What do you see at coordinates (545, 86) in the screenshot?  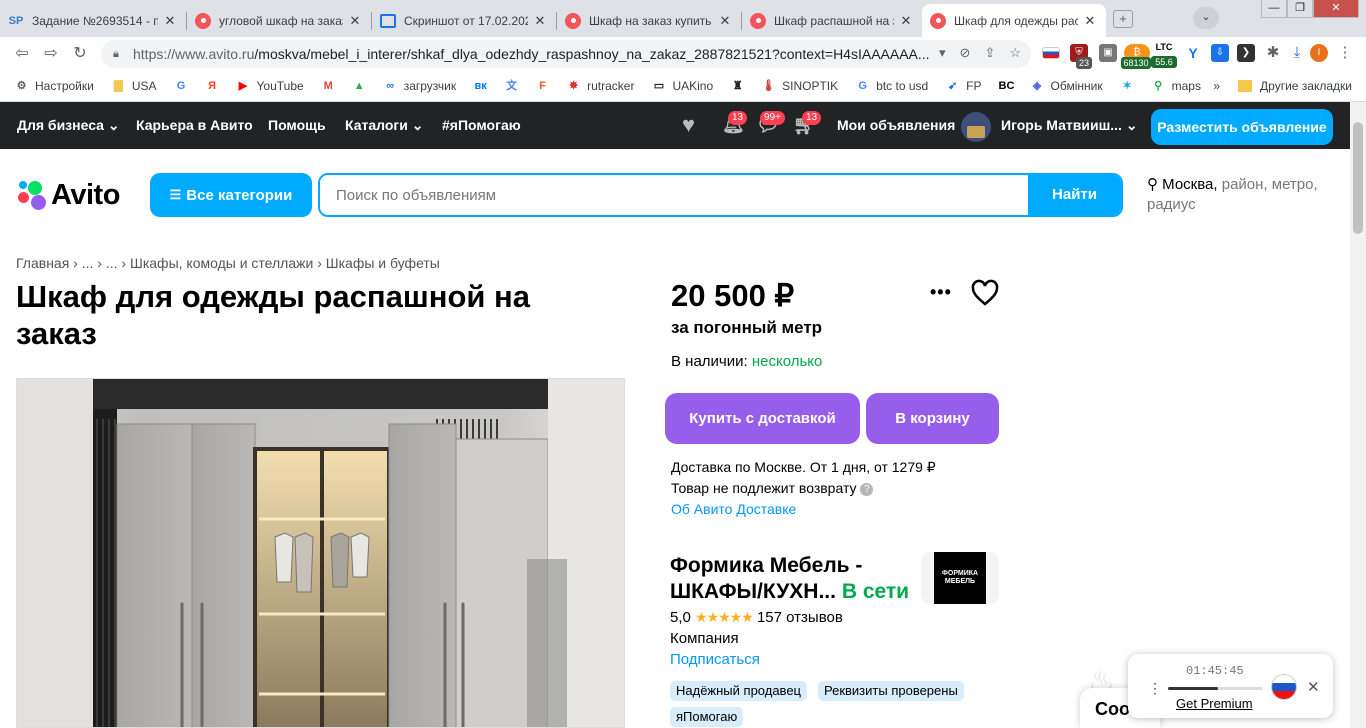 I see `bookmark-item: F` at bounding box center [545, 86].